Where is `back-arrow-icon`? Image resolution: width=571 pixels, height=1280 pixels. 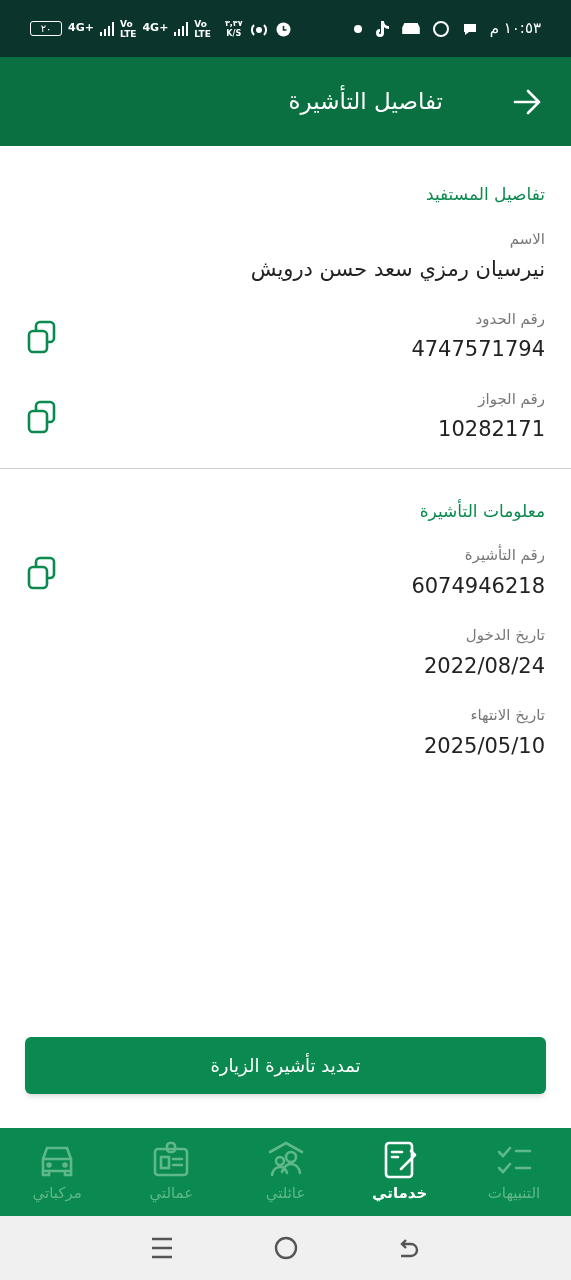
back-arrow-icon is located at coordinates (527, 101).